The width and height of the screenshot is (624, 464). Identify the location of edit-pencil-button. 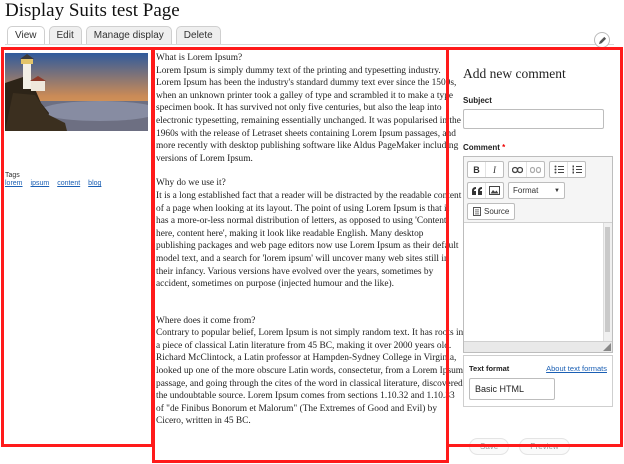
(602, 40).